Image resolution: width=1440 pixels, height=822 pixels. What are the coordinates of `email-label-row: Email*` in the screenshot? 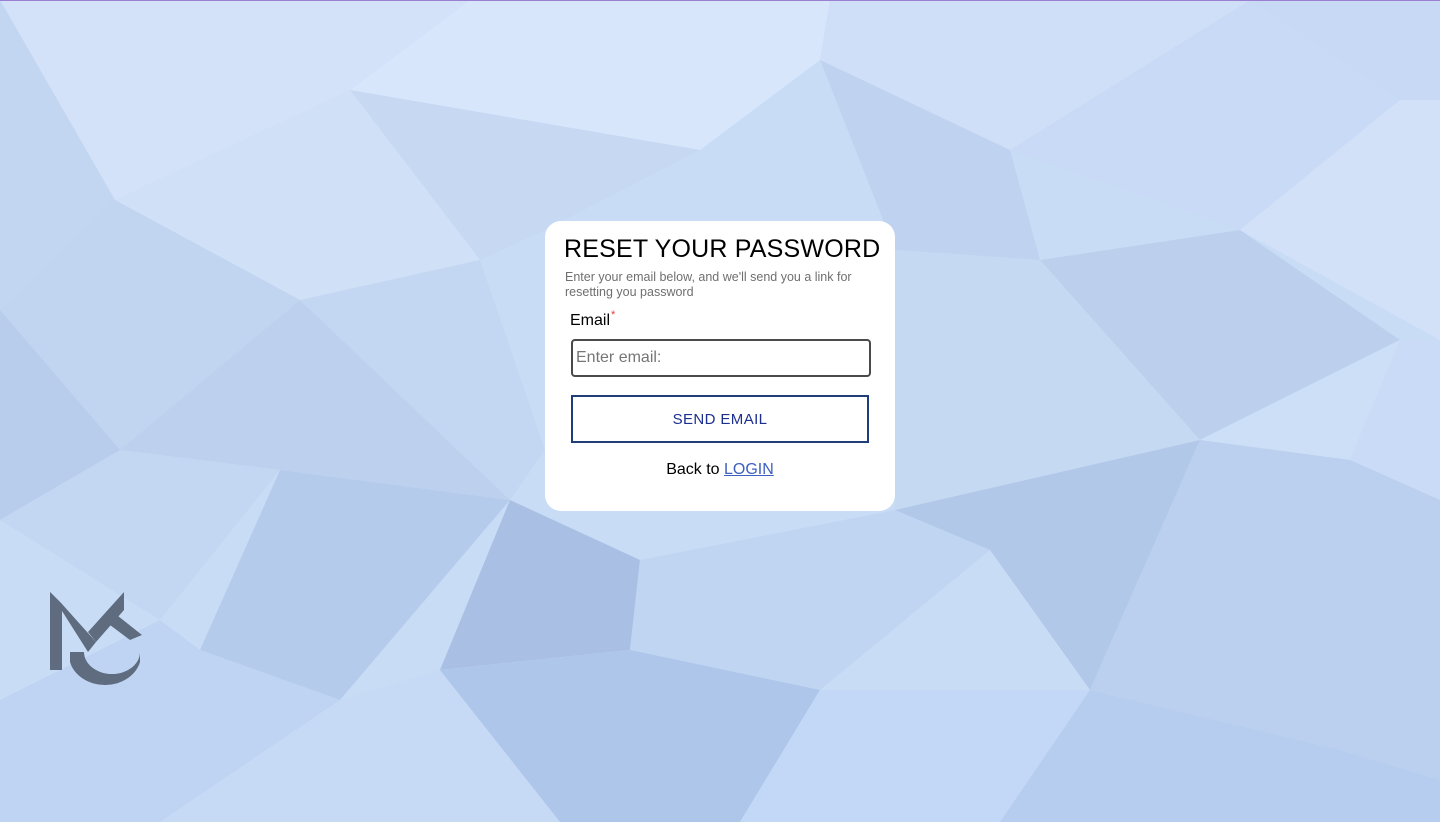 It's located at (593, 319).